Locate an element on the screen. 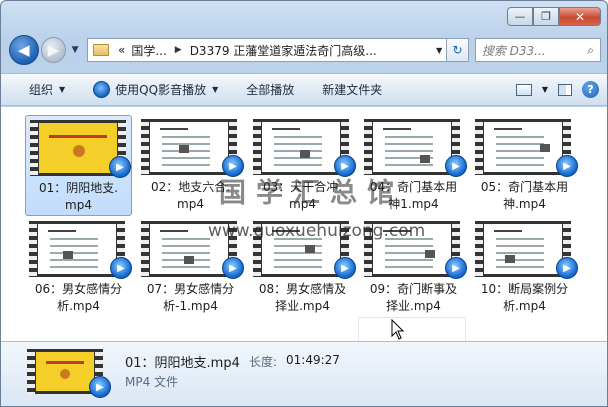  file-name-line-1: 09：奇门断事及 is located at coordinates (413, 289).